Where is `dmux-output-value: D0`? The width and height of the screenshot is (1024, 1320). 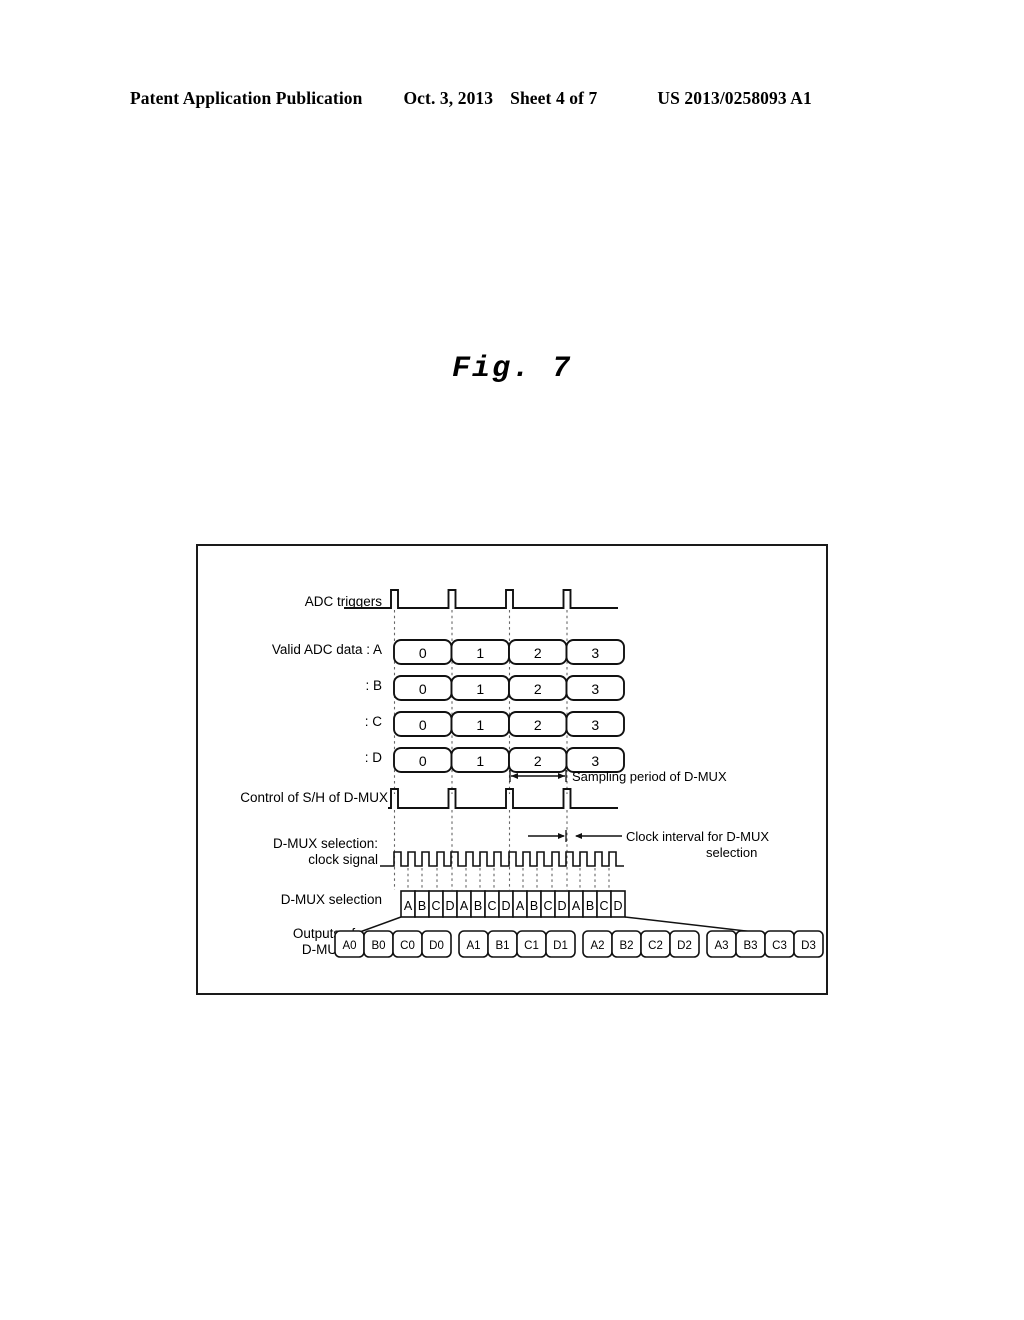
dmux-output-value: D0 is located at coordinates (436, 946).